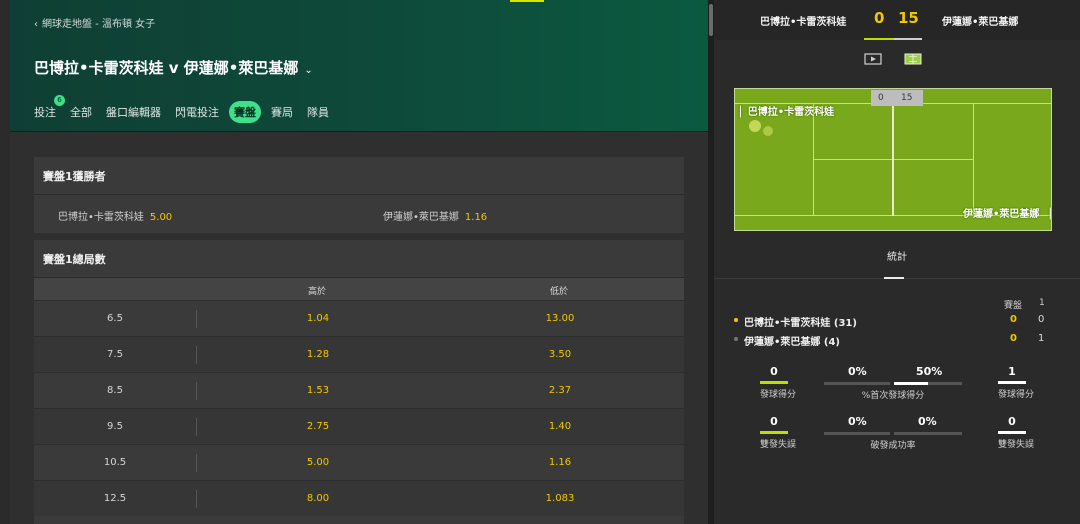 This screenshot has width=1080, height=524. I want to click on stat-bars, so click(893, 383).